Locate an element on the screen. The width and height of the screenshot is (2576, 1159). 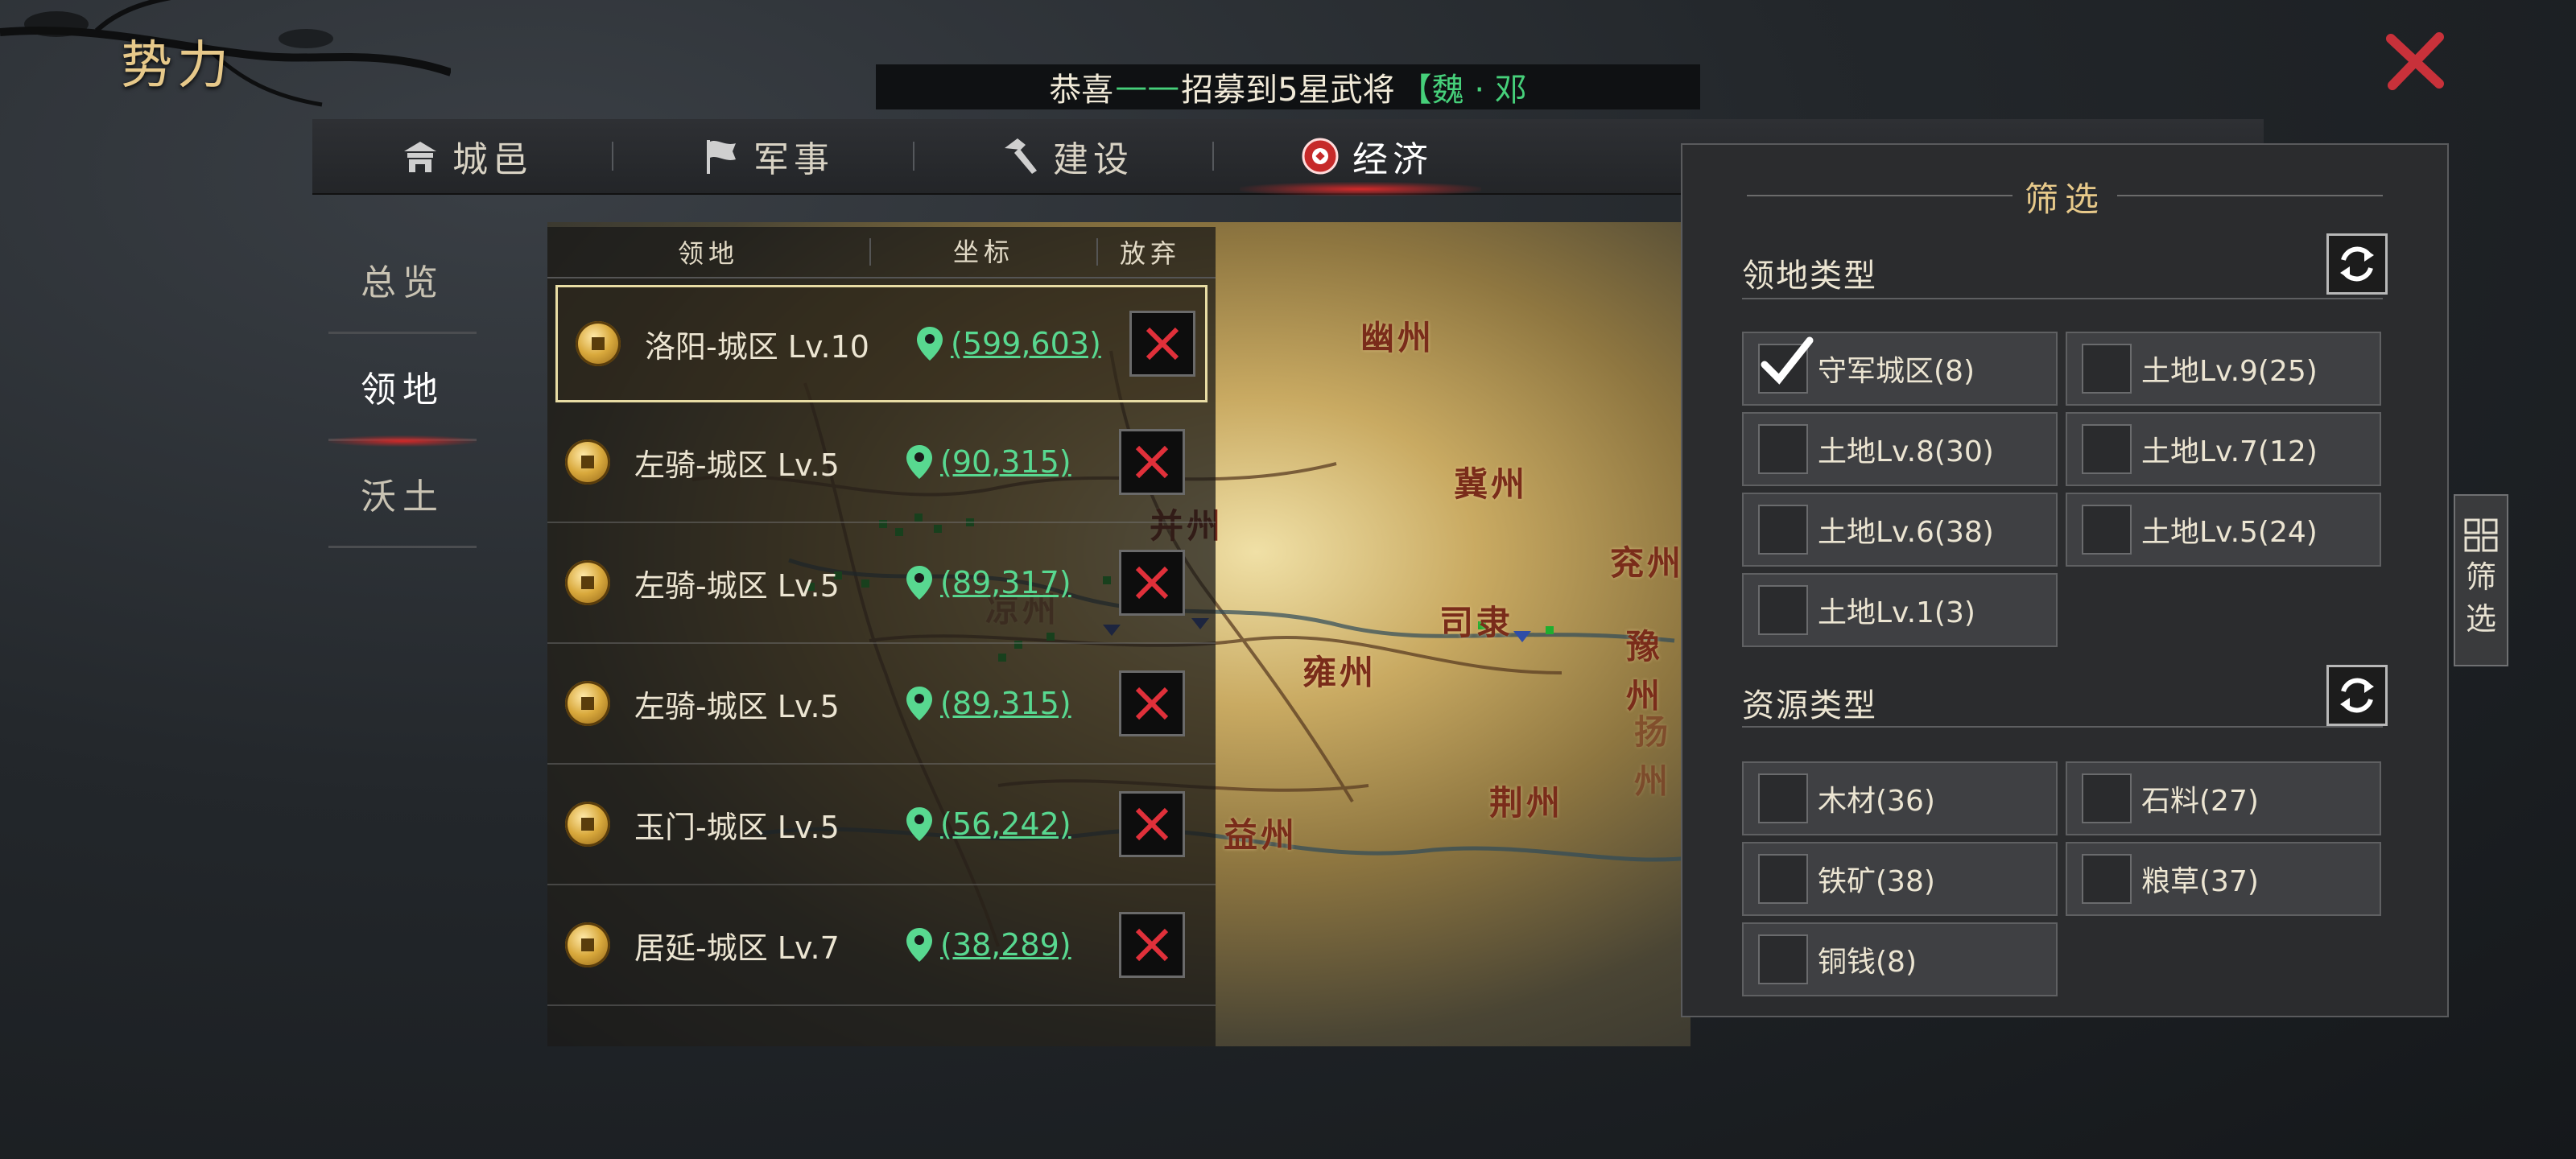
checkbox-label: 木材(36) is located at coordinates (1876, 801).